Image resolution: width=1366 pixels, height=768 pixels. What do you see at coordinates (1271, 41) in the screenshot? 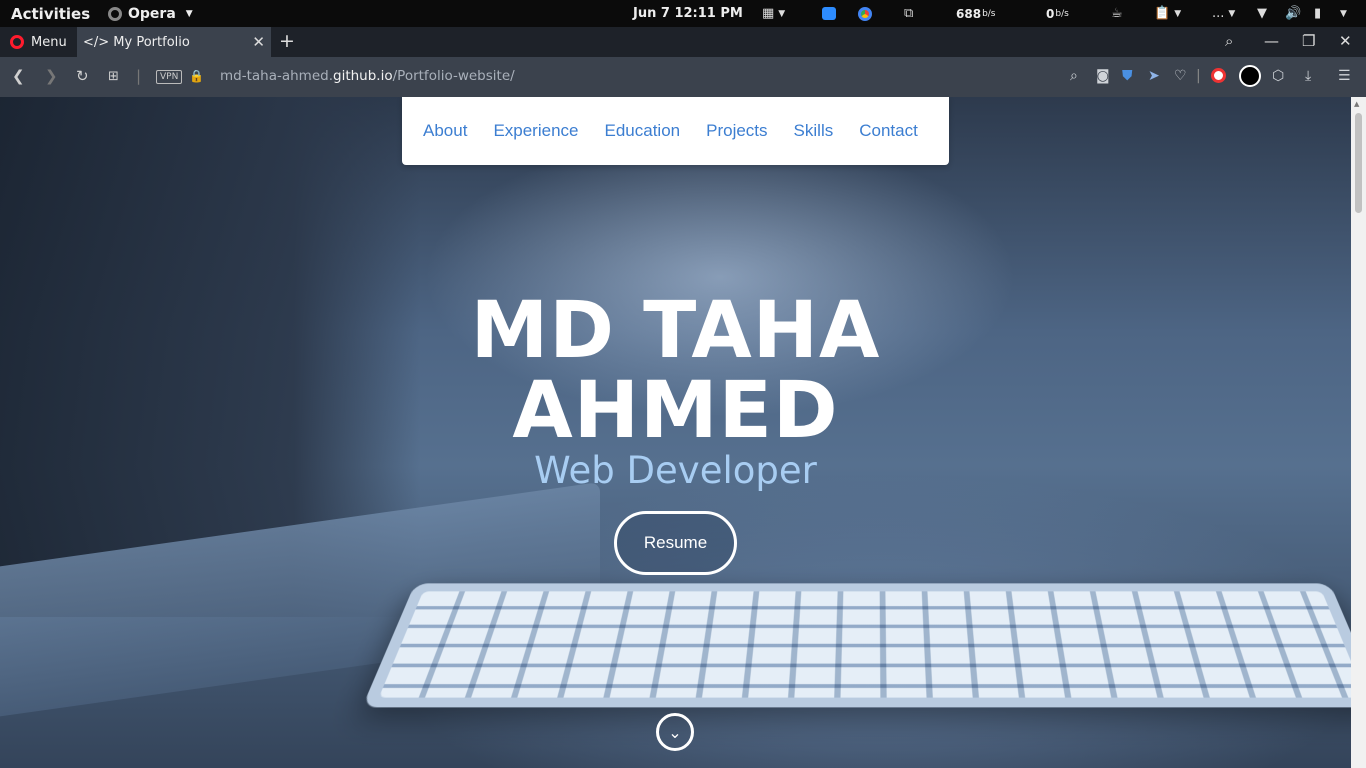
I see `minimize-icon: —` at bounding box center [1271, 41].